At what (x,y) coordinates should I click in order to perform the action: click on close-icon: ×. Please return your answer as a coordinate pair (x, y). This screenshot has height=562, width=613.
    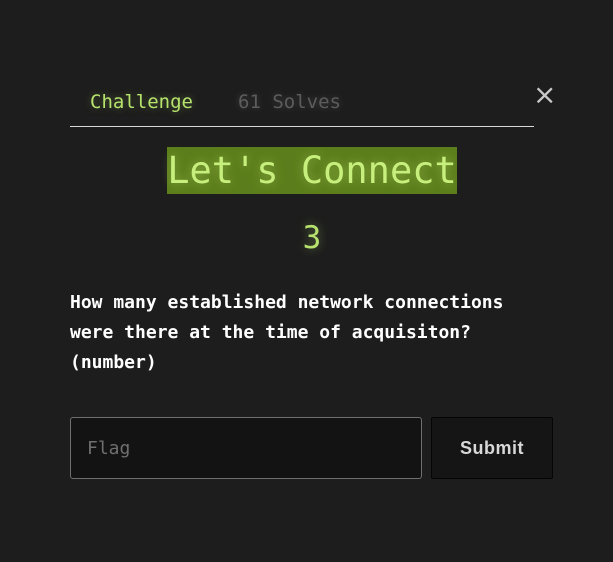
    Looking at the image, I should click on (544, 95).